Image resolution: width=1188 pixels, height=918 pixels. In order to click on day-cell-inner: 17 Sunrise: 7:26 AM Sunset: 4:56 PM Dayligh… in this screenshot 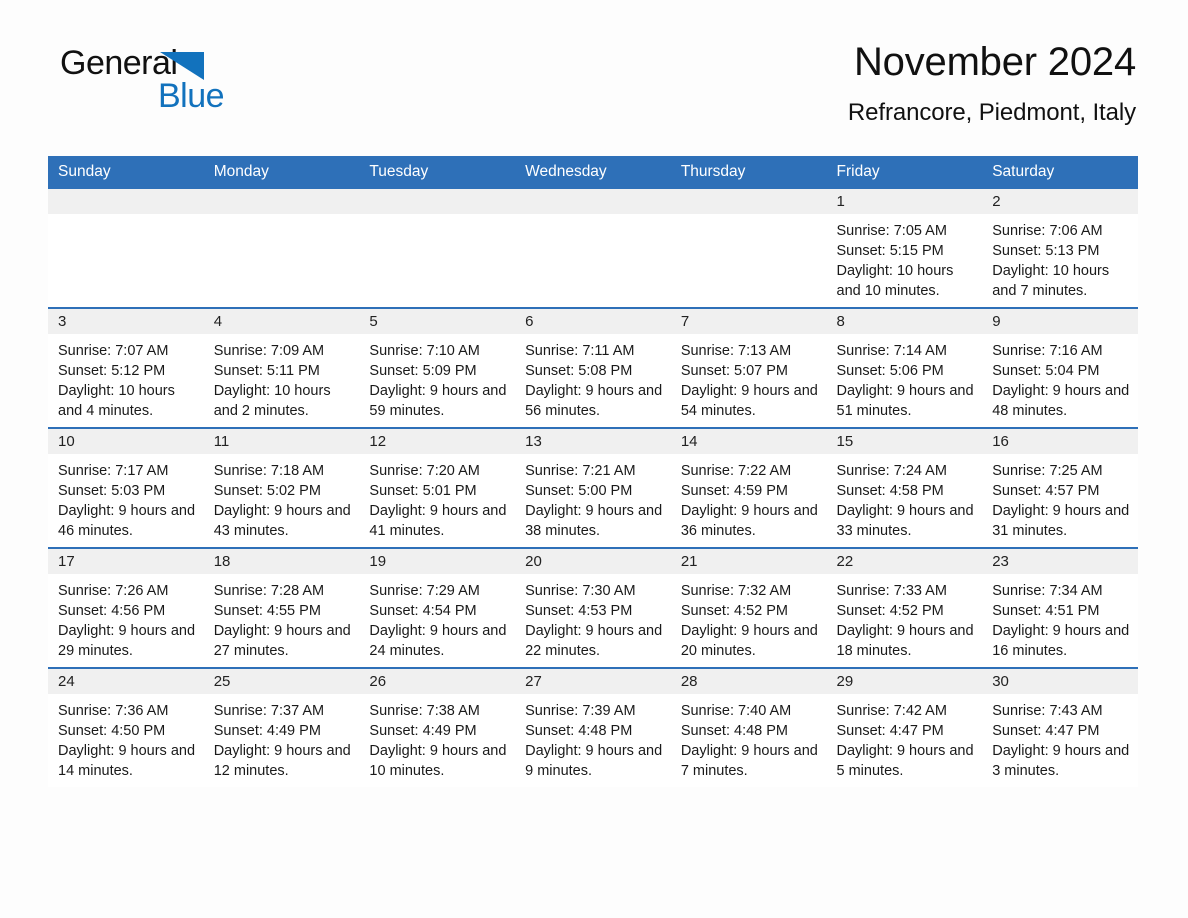, I will do `click(126, 608)`.